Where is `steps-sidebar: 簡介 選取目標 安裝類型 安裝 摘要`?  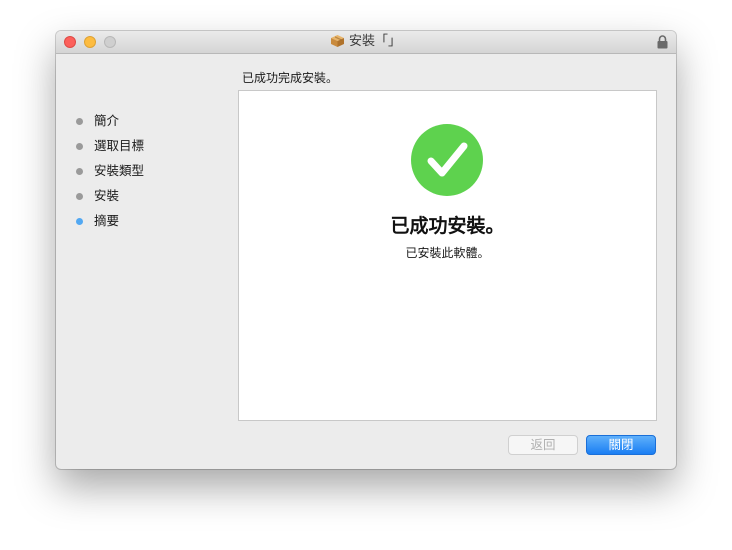
steps-sidebar: 簡介 選取目標 安裝類型 安裝 摘要 is located at coordinates (151, 175).